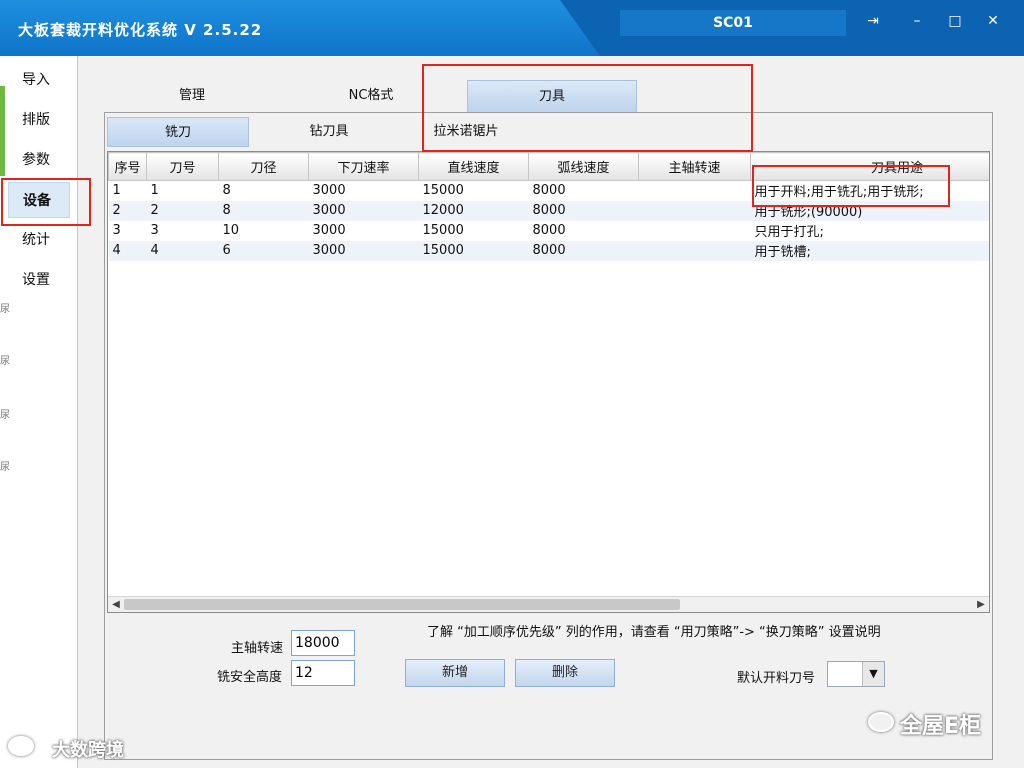 The image size is (1024, 768). What do you see at coordinates (955, 21) in the screenshot?
I see `maximize-button: □` at bounding box center [955, 21].